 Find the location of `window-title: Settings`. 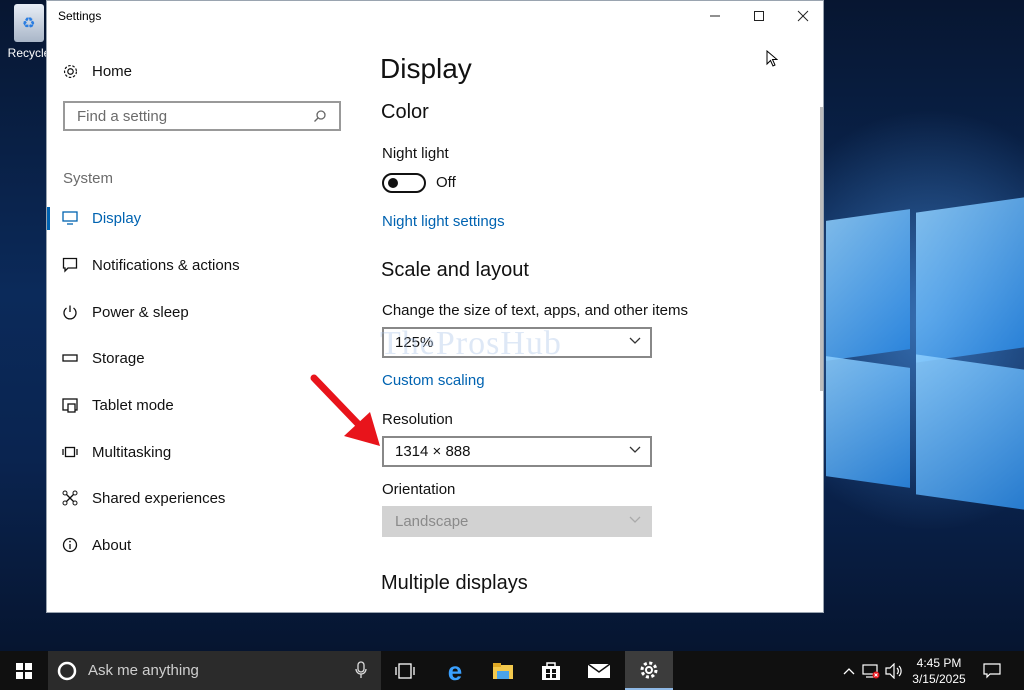

window-title: Settings is located at coordinates (80, 16).